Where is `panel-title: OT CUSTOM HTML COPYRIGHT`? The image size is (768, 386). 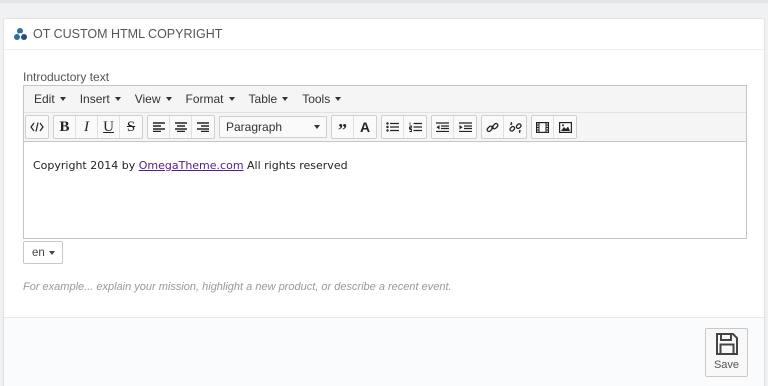
panel-title: OT CUSTOM HTML COPYRIGHT is located at coordinates (128, 34).